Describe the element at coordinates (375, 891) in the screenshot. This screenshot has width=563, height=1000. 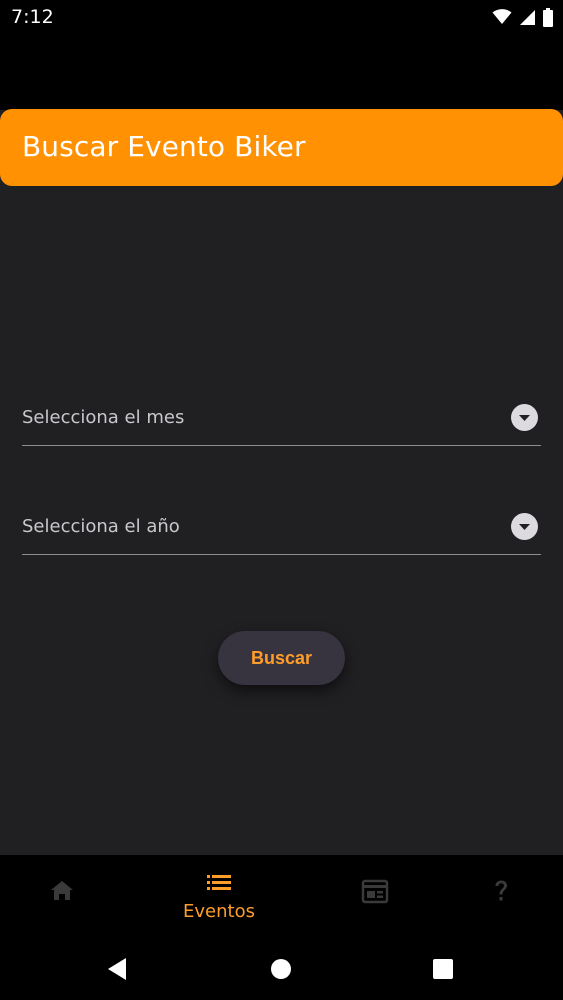
I see `calendar-icon` at that location.